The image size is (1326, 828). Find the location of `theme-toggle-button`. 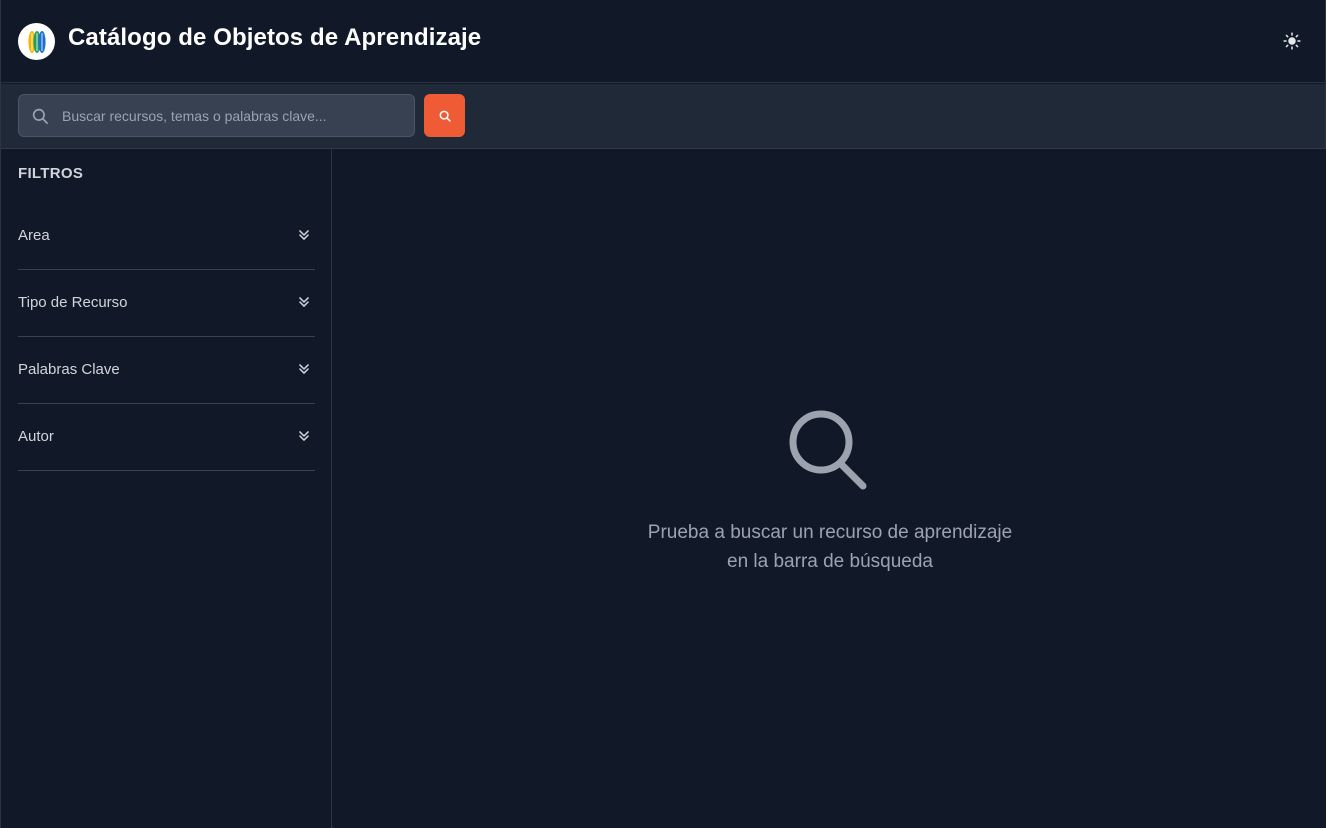

theme-toggle-button is located at coordinates (1292, 41).